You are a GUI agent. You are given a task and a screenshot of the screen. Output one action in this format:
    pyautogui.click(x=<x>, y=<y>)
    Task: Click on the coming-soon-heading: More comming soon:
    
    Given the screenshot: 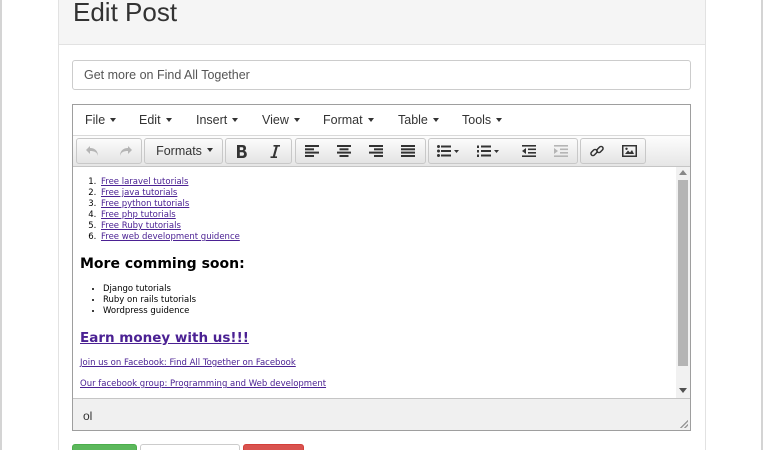 What is the action you would take?
    pyautogui.click(x=162, y=264)
    